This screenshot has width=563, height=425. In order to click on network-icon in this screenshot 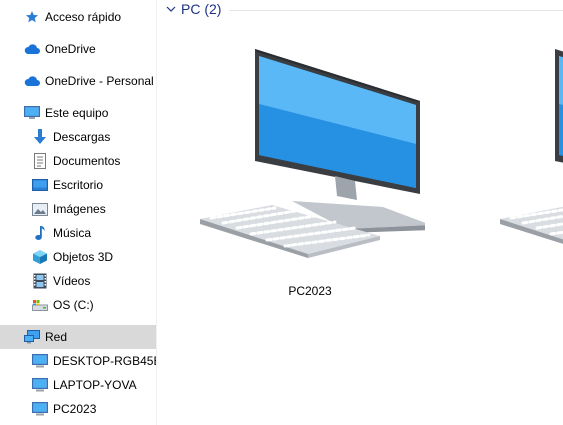, I will do `click(32, 337)`.